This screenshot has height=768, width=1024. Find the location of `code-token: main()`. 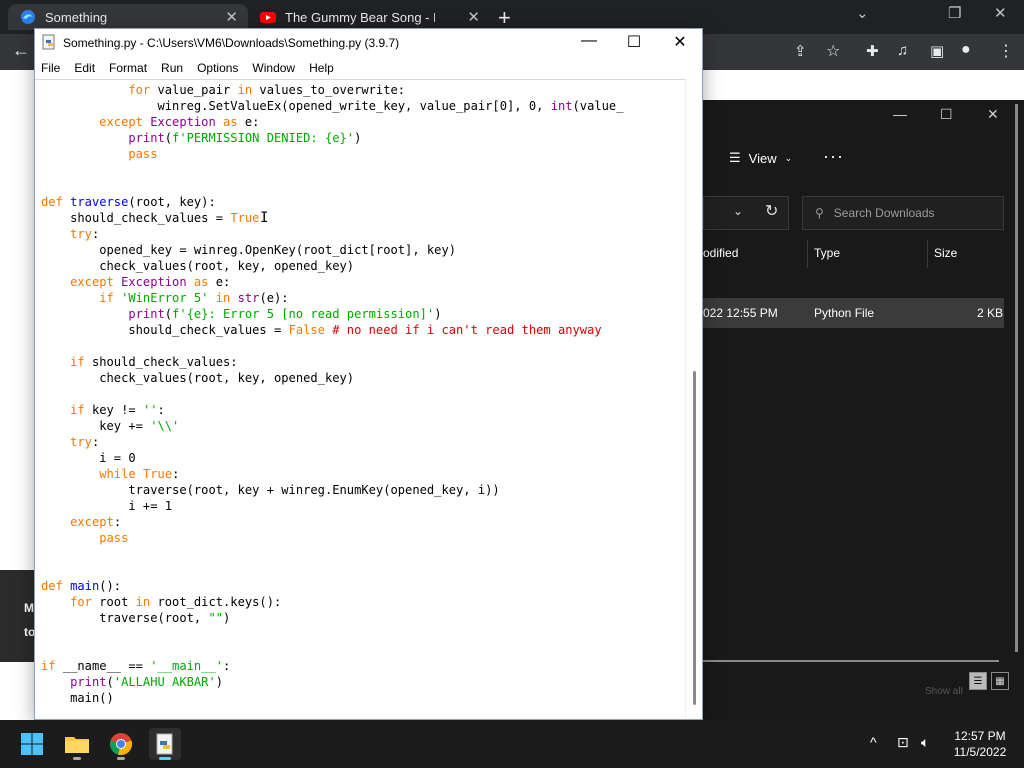

code-token: main() is located at coordinates (77, 698).